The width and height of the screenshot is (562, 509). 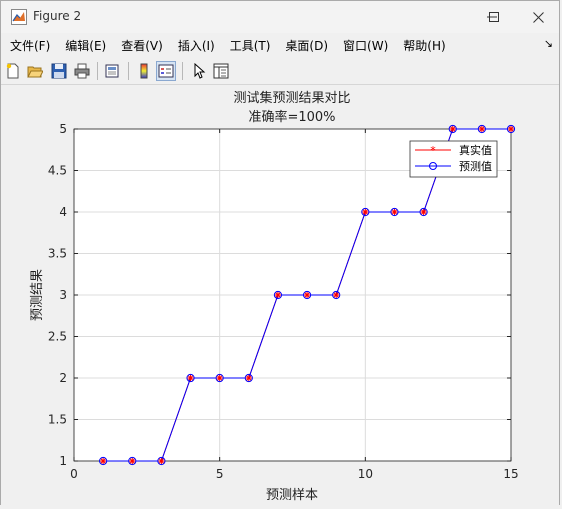 What do you see at coordinates (63, 129) in the screenshot?
I see `y-tick-label: 5` at bounding box center [63, 129].